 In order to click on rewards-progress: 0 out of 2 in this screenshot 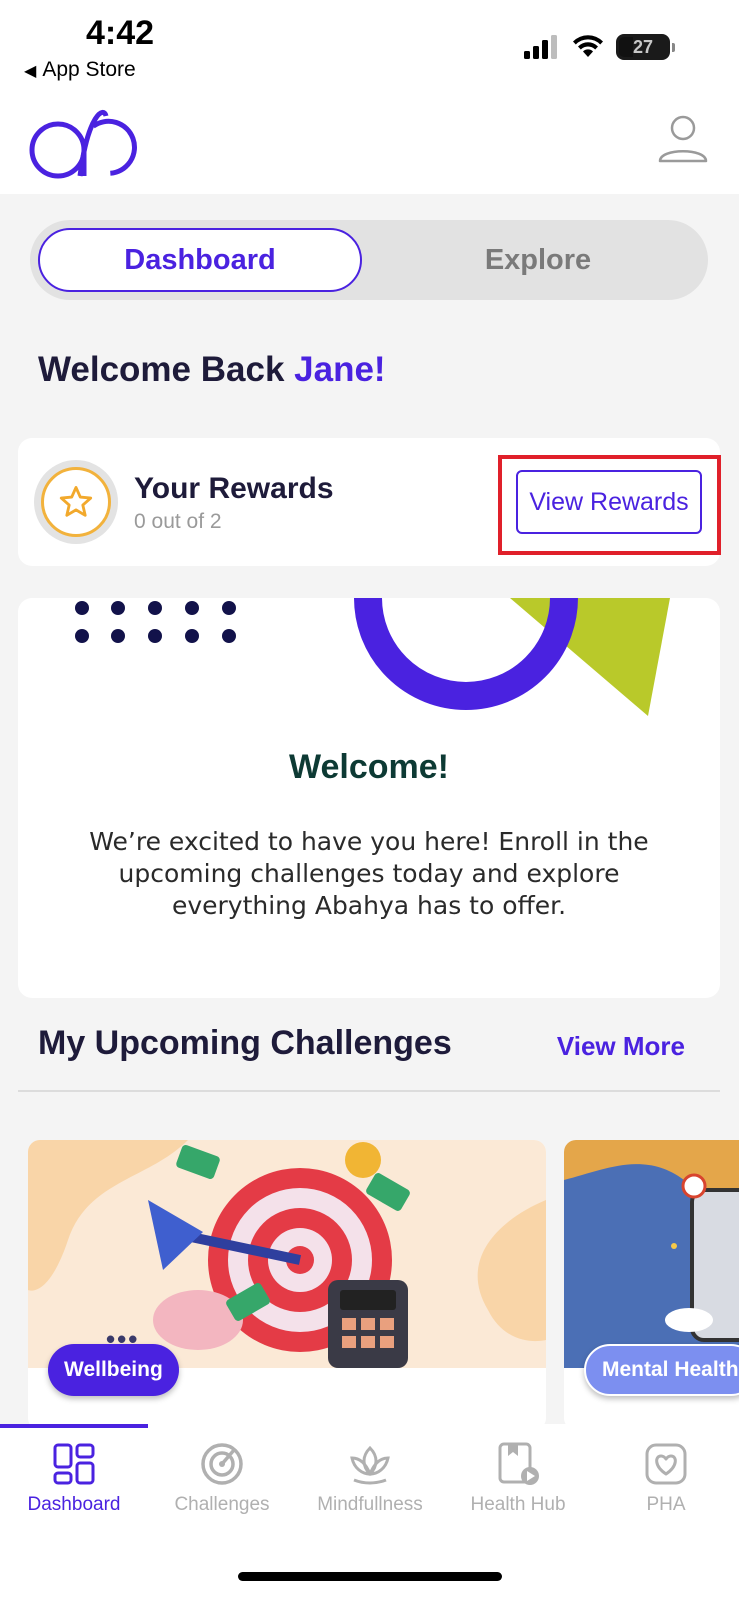, I will do `click(178, 521)`.